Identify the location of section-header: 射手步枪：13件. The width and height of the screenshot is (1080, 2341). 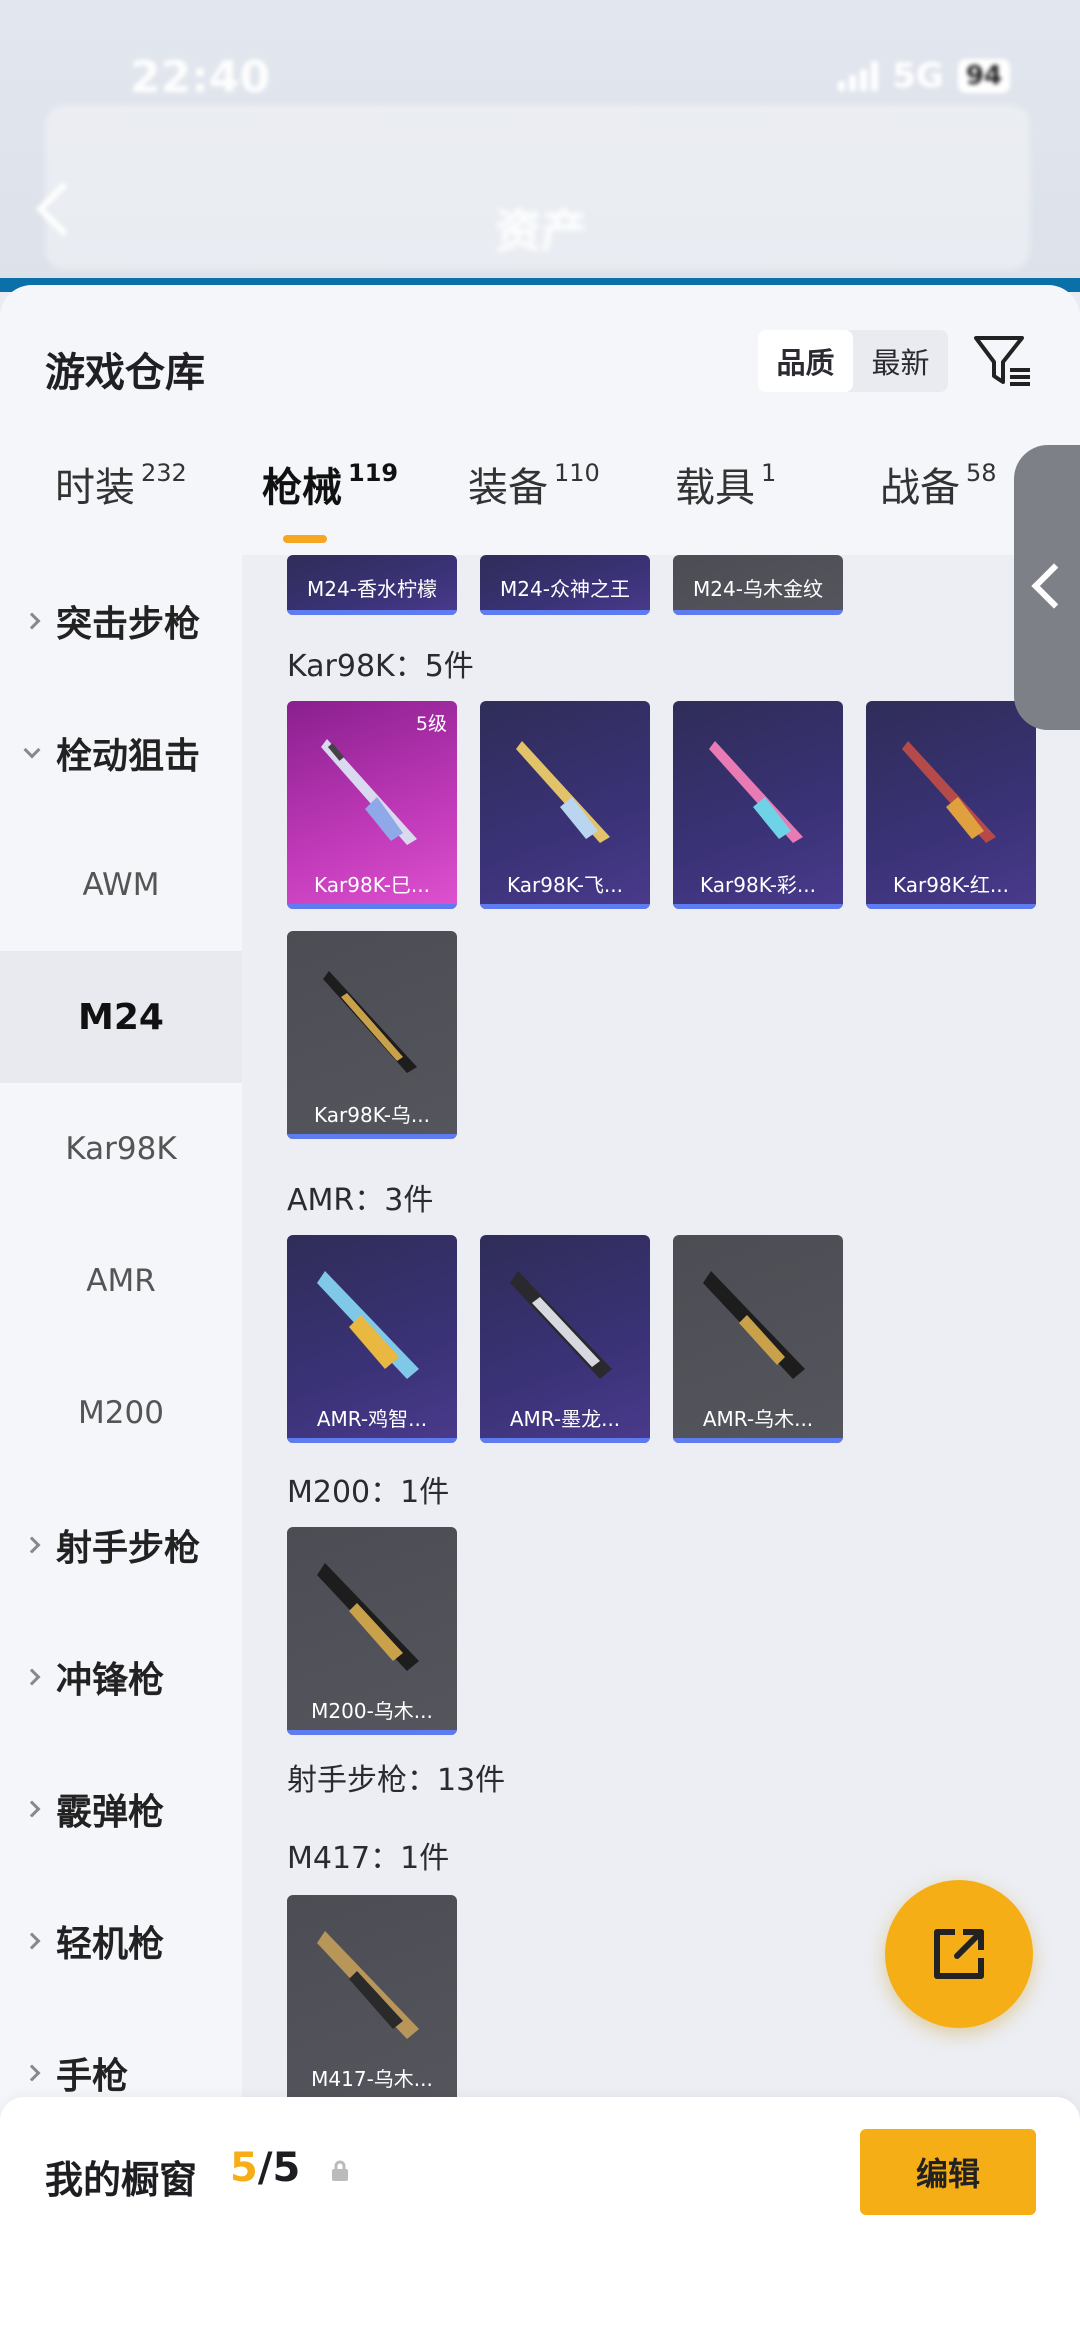
(396, 1780).